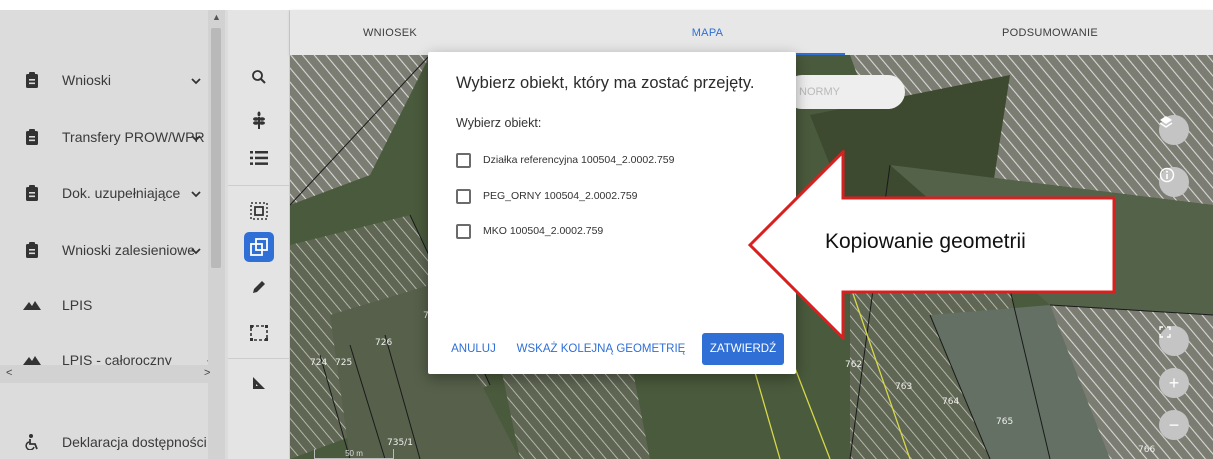 Image resolution: width=1213 pixels, height=459 pixels. I want to click on sidebar-item-wnioski-zalesieniowe: Wnioski zalesieniowe, so click(105, 250).